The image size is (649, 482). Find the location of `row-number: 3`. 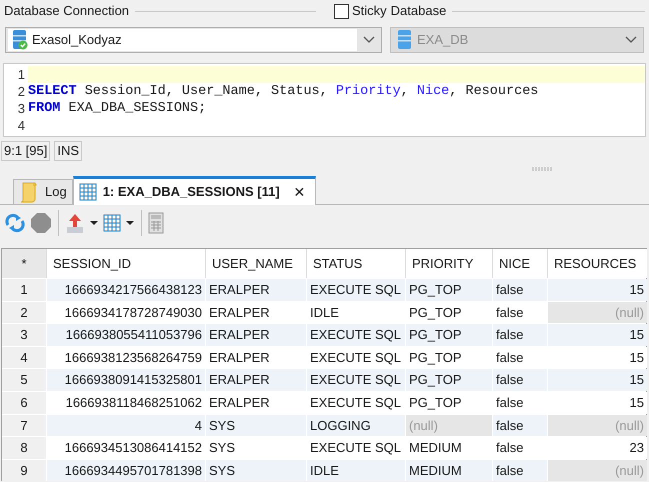

row-number: 3 is located at coordinates (24, 335).